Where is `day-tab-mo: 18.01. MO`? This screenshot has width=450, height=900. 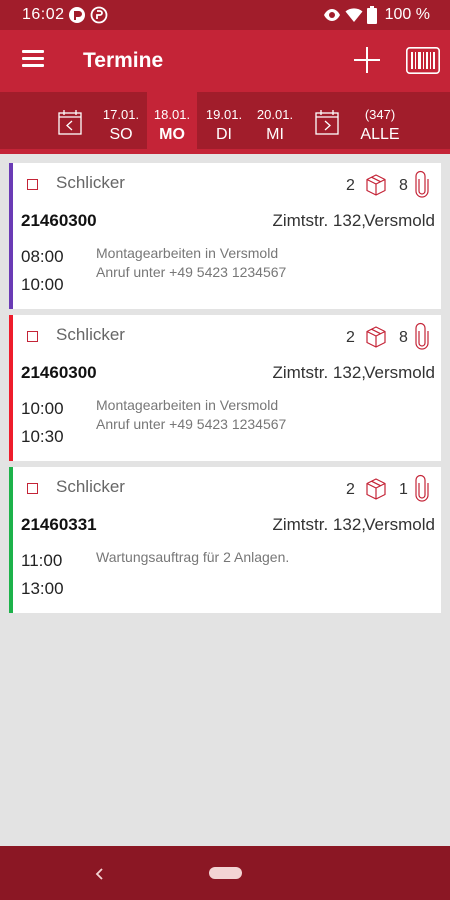
day-tab-mo: 18.01. MO is located at coordinates (172, 120).